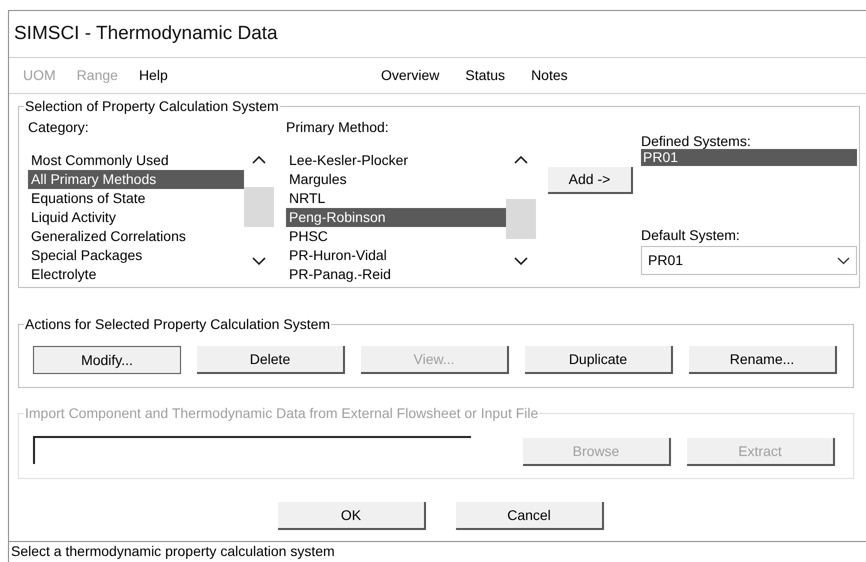 Image resolution: width=866 pixels, height=562 pixels. I want to click on status-text: Select a thermodynamic property calculation system, so click(172, 551).